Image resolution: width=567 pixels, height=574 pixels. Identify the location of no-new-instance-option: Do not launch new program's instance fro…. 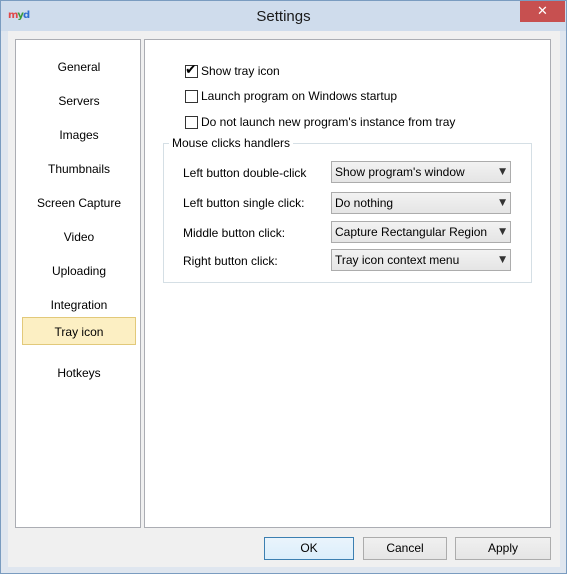
(320, 122).